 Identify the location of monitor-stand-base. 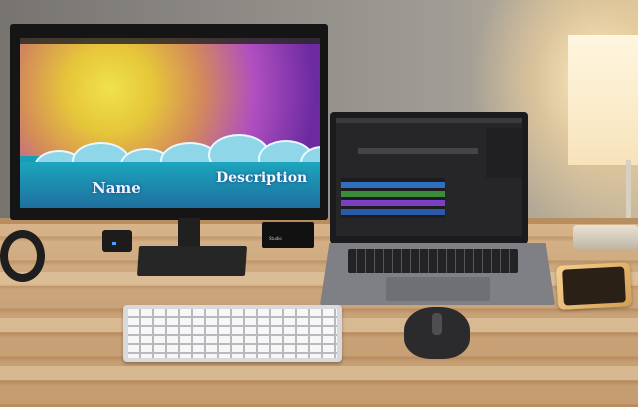
(192, 261).